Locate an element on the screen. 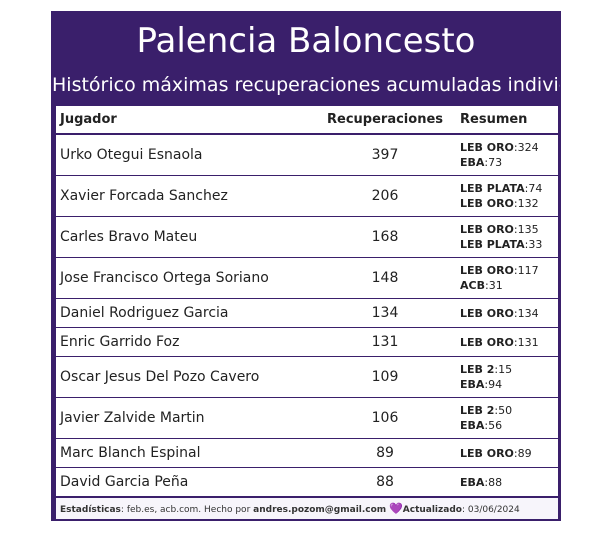  league-value: 134 is located at coordinates (528, 313).